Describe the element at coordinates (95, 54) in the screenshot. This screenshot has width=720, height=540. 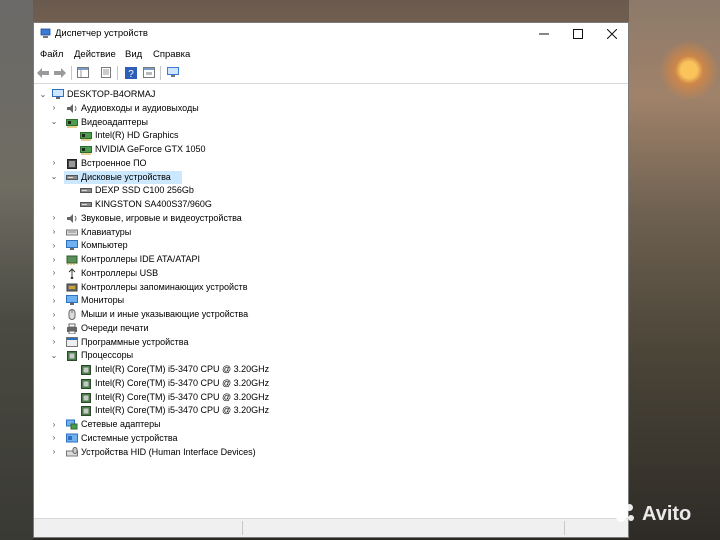
I see `menu-action: Действие` at that location.